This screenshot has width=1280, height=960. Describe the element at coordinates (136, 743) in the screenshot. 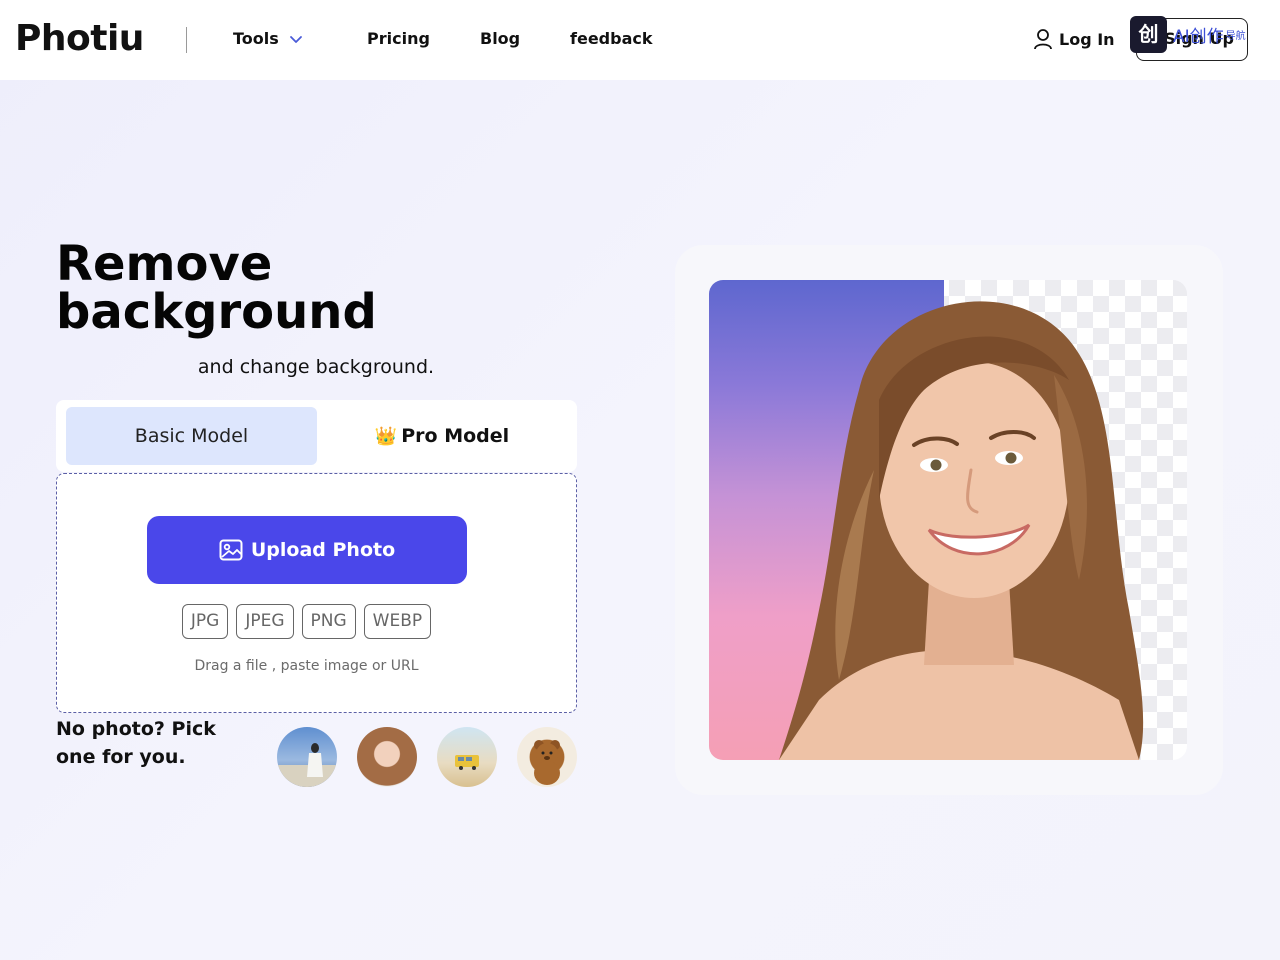

I see `sample-prompt: No photo? Pick one for you.` at that location.